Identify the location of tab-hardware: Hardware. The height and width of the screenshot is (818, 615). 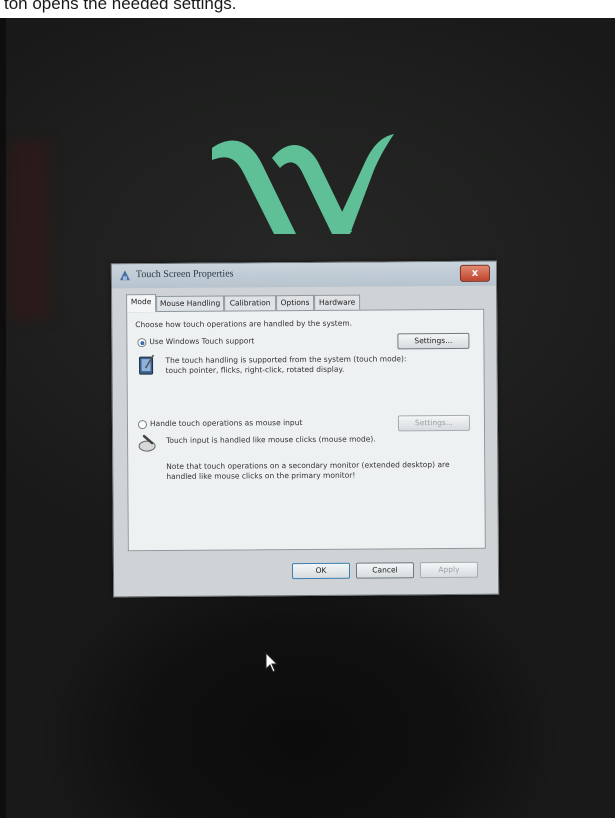
(337, 302).